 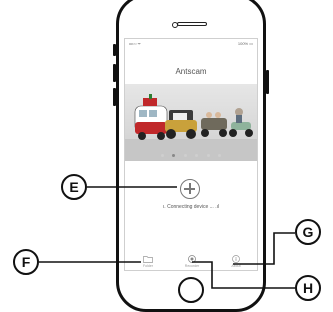 I want to click on leader-g, so click(x=264, y=248).